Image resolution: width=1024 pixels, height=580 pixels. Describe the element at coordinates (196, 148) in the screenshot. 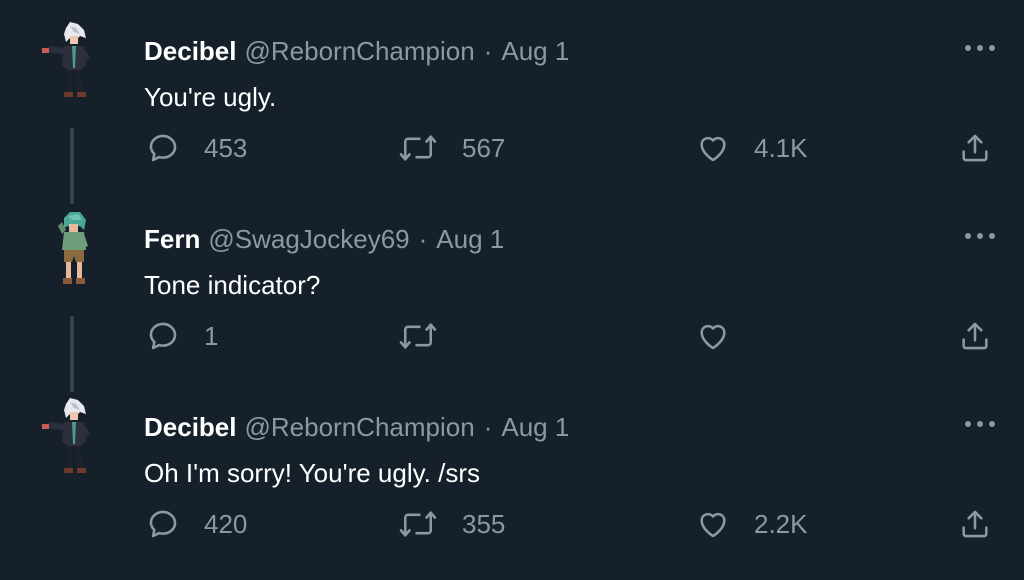

I see `reply-button: 453` at that location.